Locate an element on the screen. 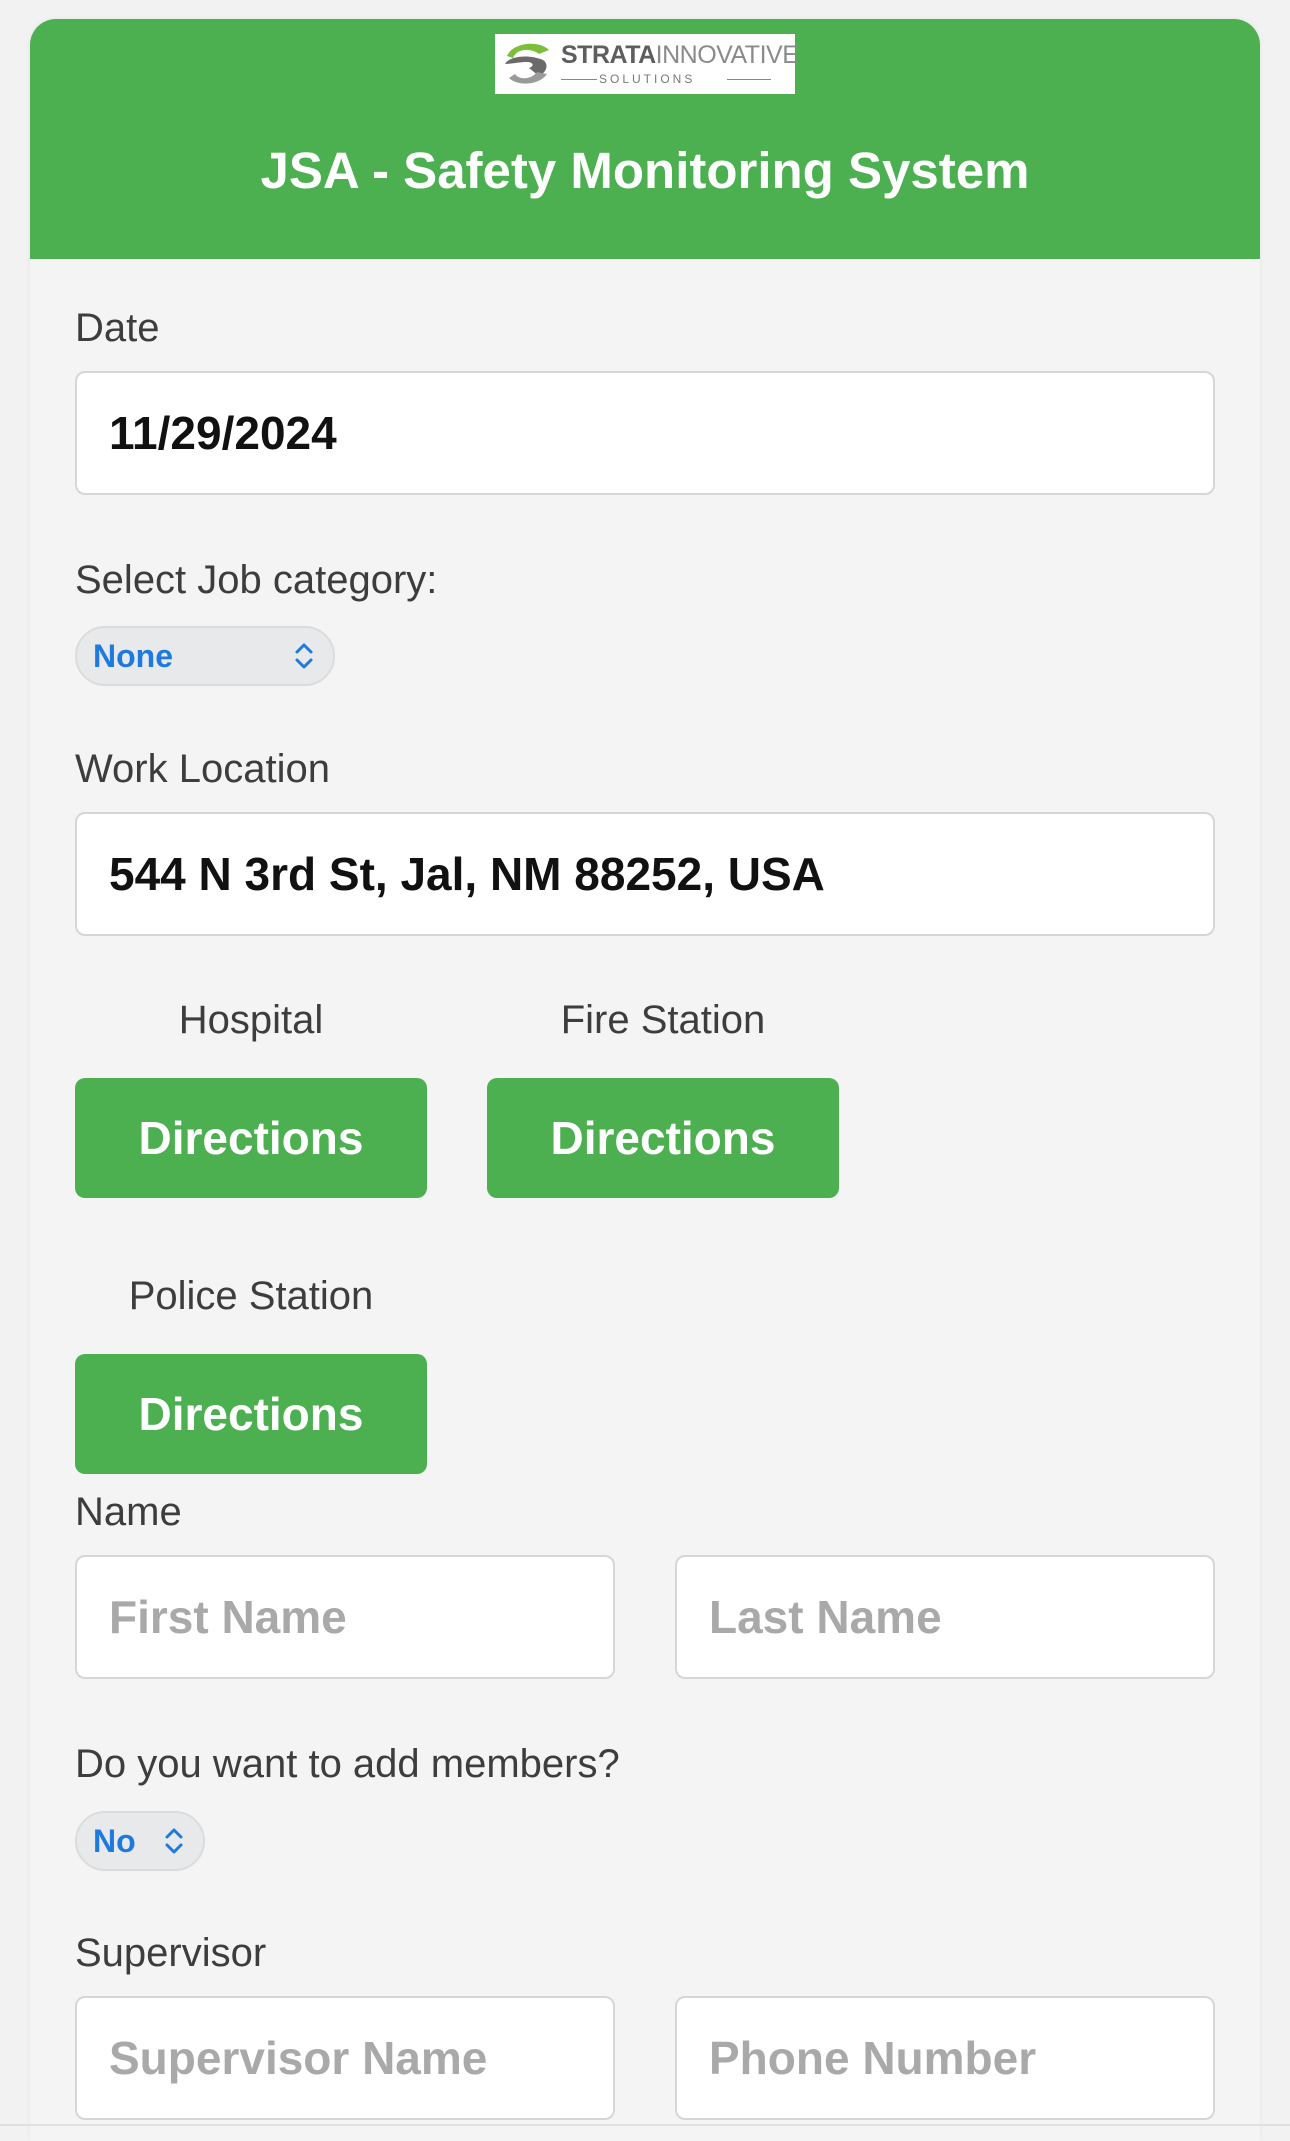 Image resolution: width=1290 pixels, height=2141 pixels. date-value: 11/29/2024 is located at coordinates (223, 433).